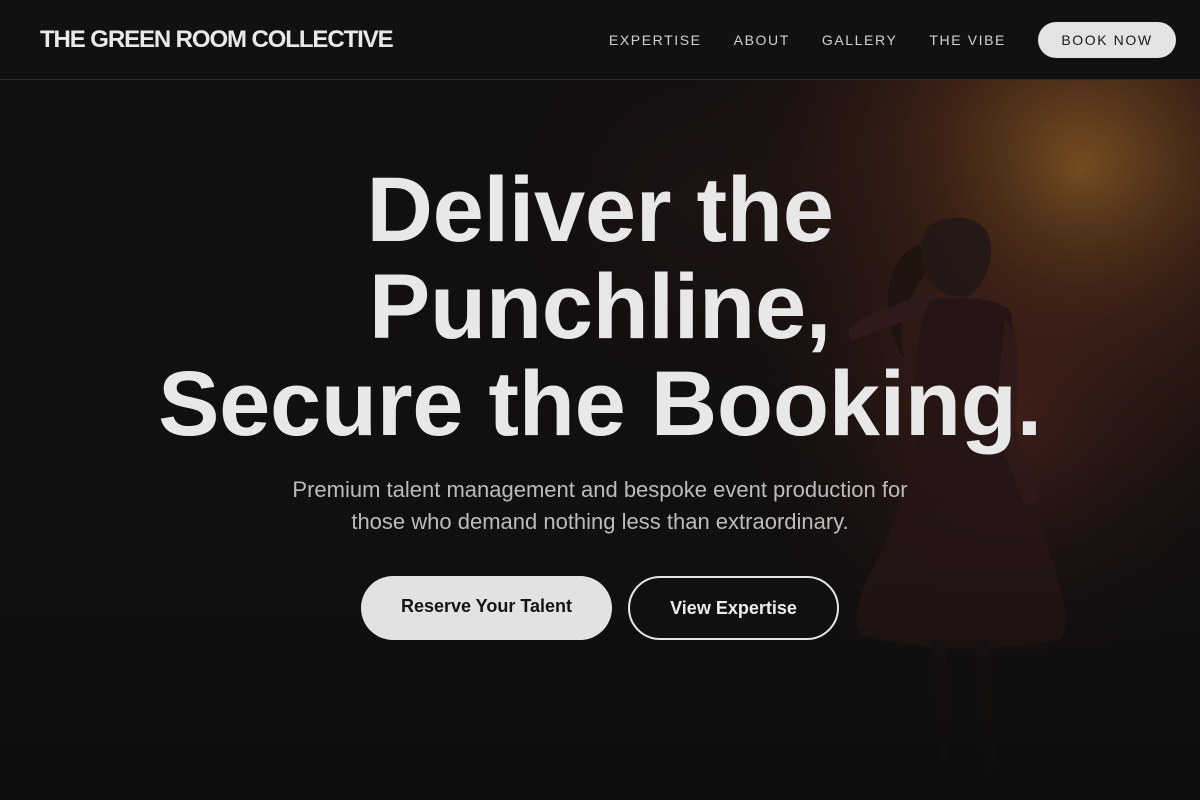 This screenshot has height=800, width=1200. I want to click on hero-cta-group: Reserve Your Talent View Expertise, so click(600, 608).